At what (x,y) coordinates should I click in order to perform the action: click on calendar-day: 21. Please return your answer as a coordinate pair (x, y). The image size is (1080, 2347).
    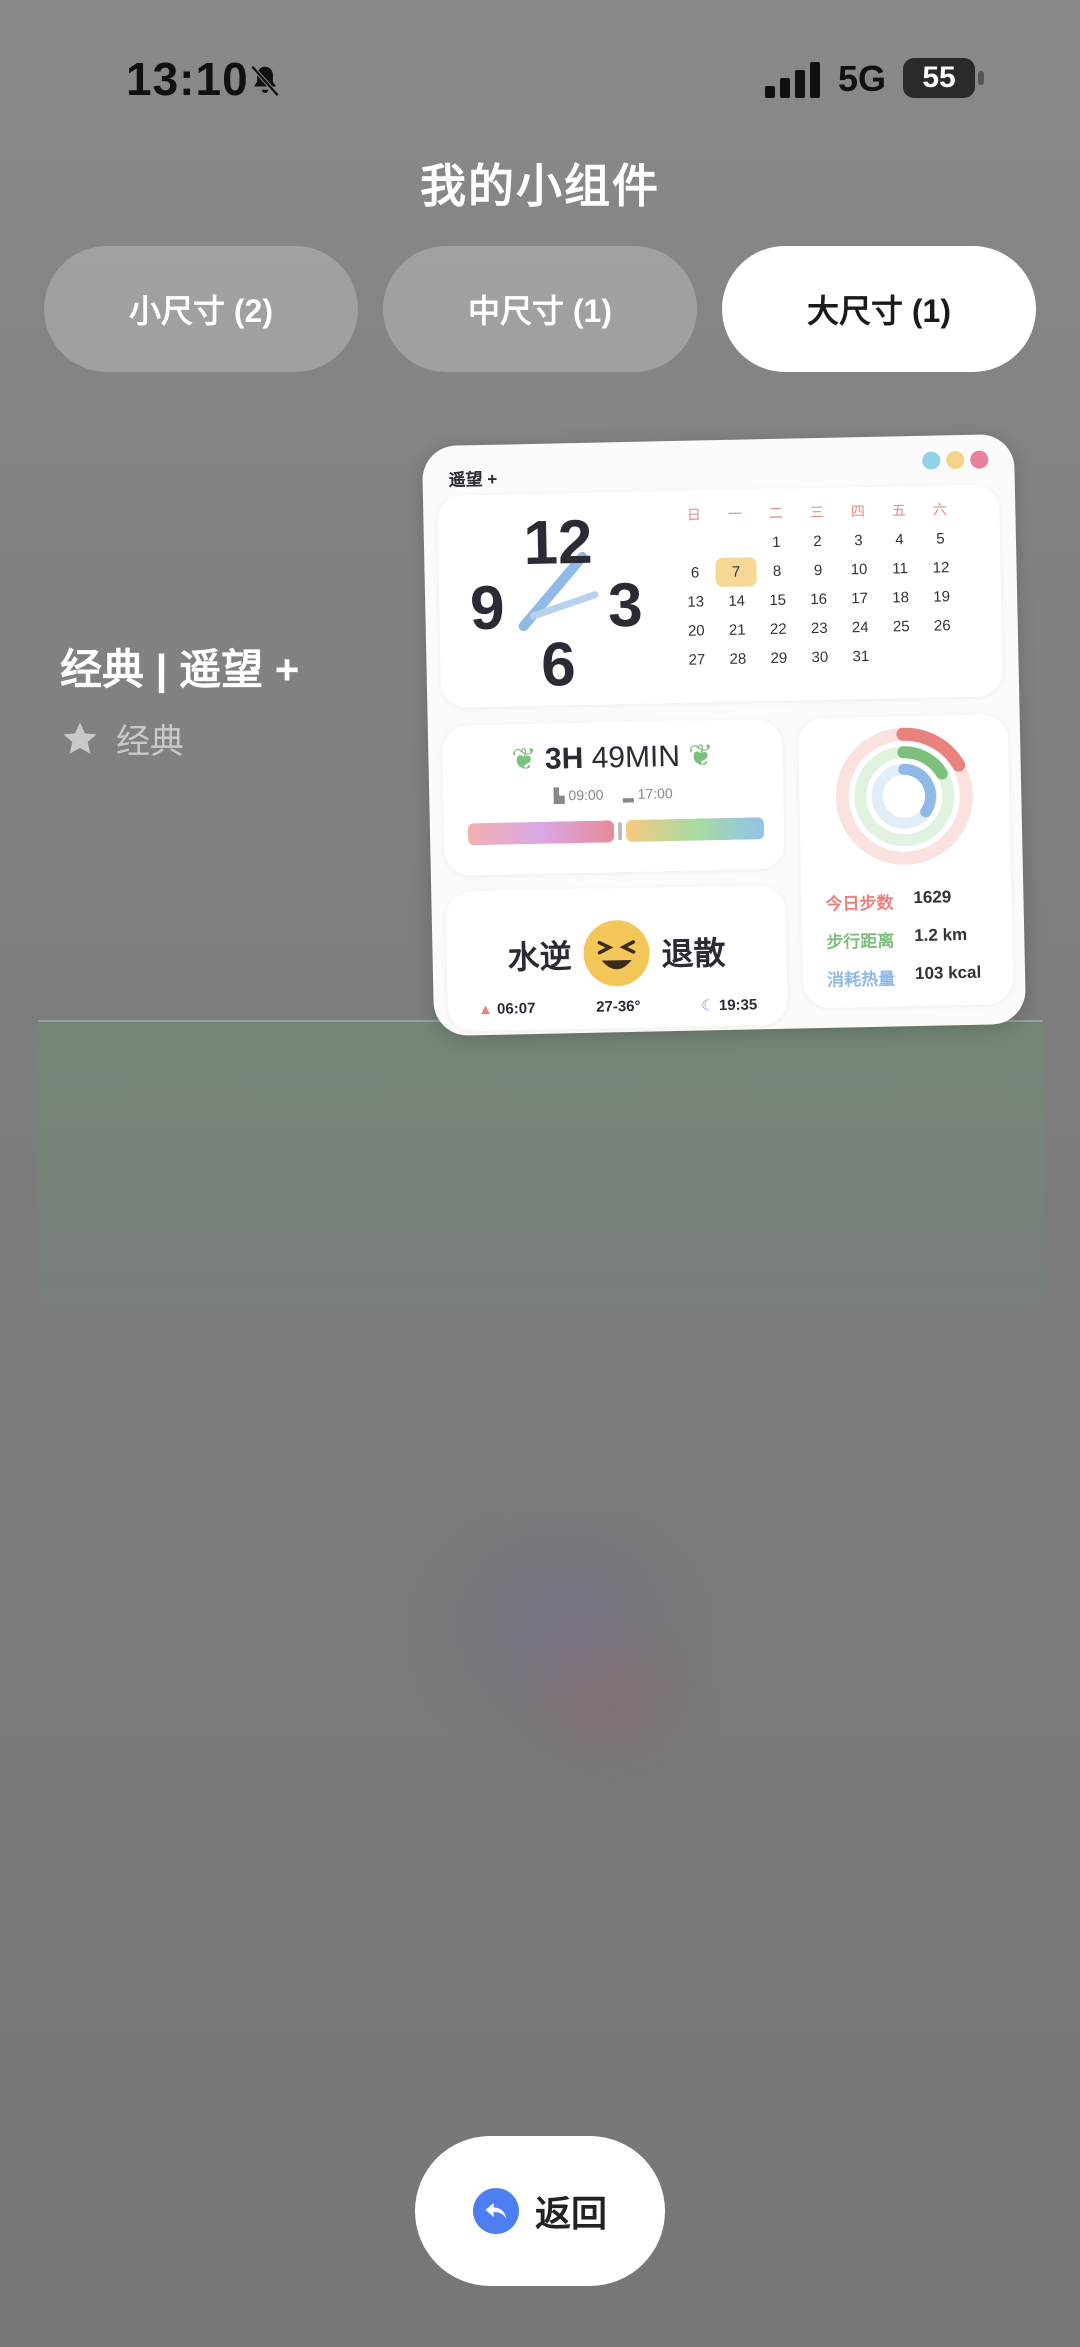
    Looking at the image, I should click on (737, 630).